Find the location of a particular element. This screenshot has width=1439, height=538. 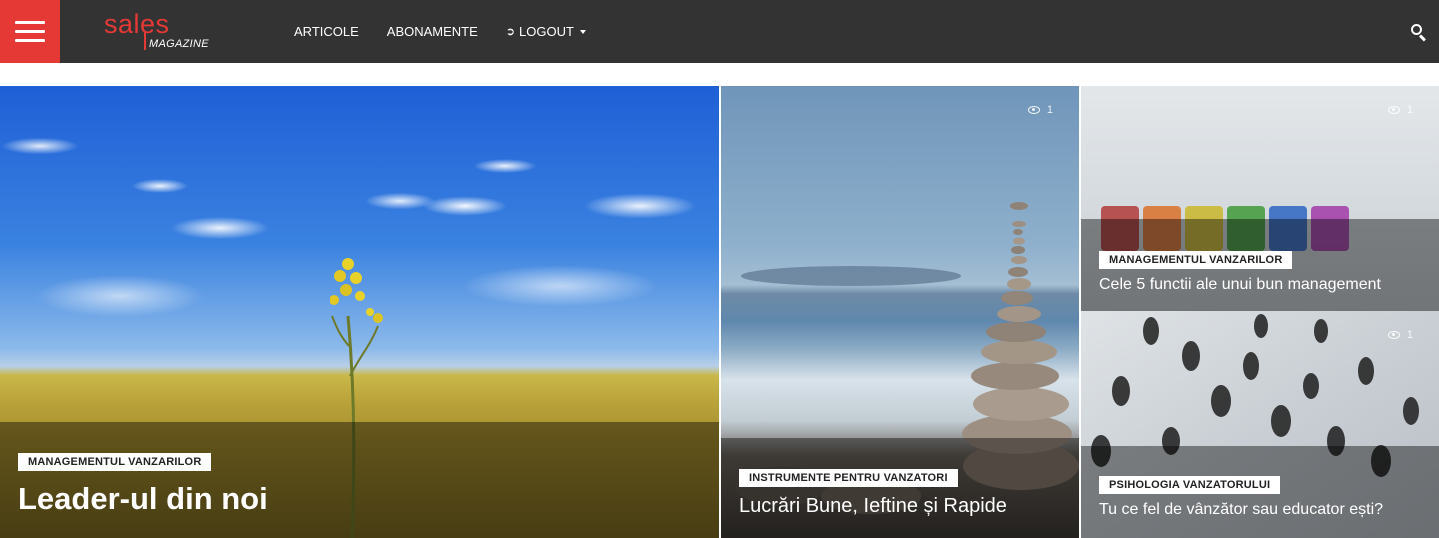

logout-icon: ➲ is located at coordinates (510, 32).